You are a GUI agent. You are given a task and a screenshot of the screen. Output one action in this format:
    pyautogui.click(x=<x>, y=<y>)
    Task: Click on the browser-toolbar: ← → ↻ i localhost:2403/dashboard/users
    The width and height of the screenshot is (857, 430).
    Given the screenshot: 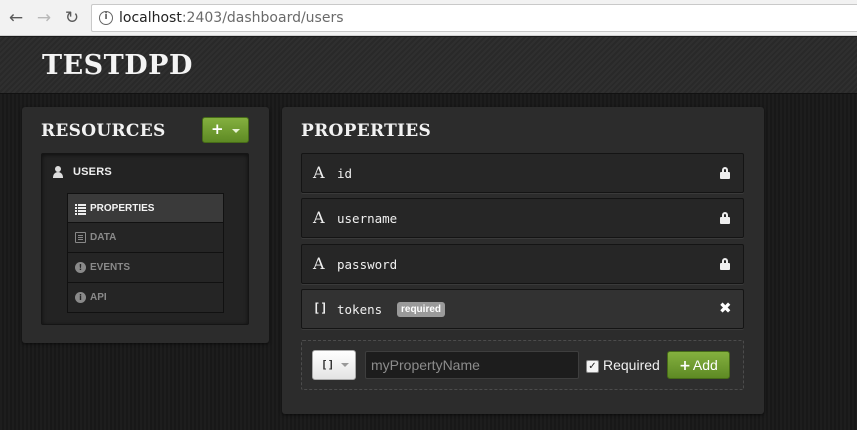 What is the action you would take?
    pyautogui.click(x=428, y=18)
    